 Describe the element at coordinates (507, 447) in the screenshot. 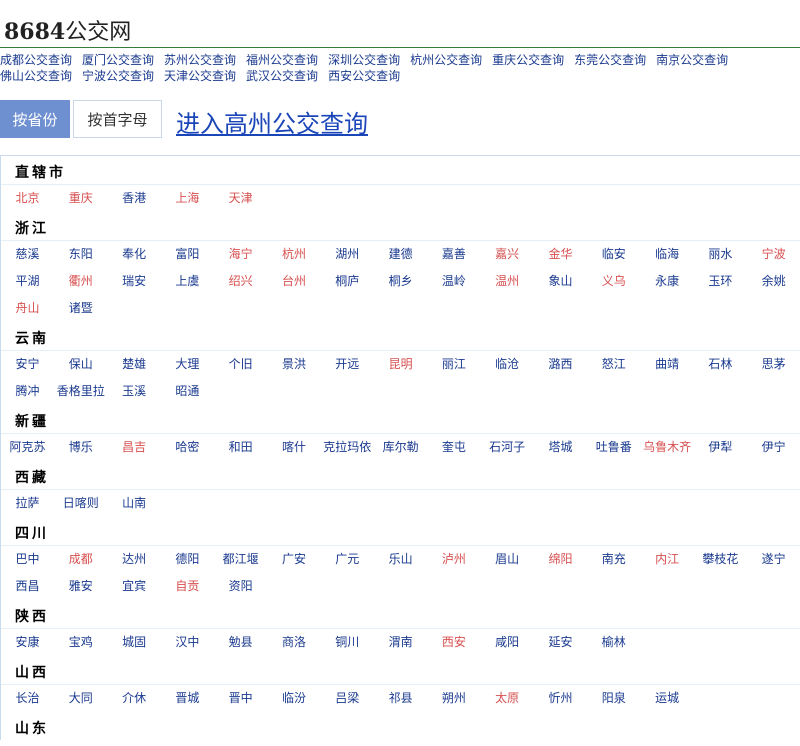

I see `city-link: 石河子` at that location.